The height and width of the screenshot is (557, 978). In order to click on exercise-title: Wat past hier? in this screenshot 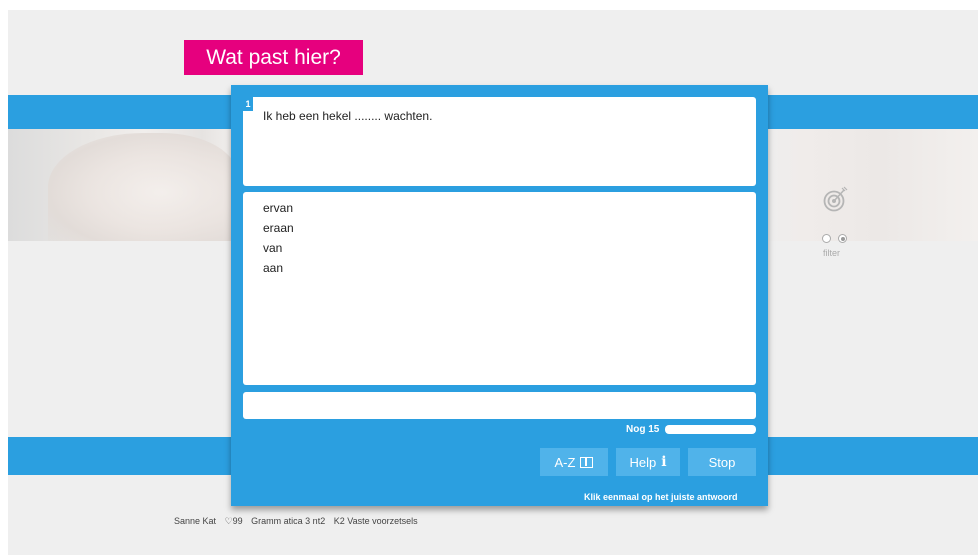, I will do `click(273, 57)`.